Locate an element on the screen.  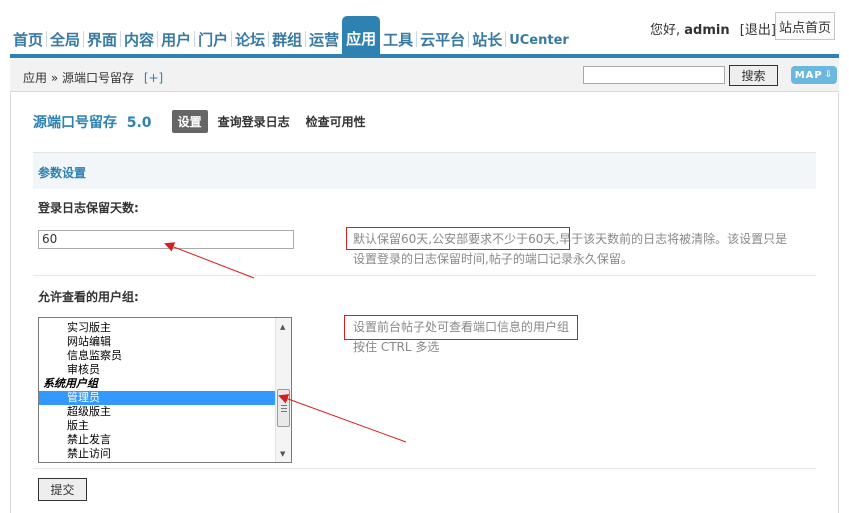
option-group-label: 系统用户组 is located at coordinates (70, 383).